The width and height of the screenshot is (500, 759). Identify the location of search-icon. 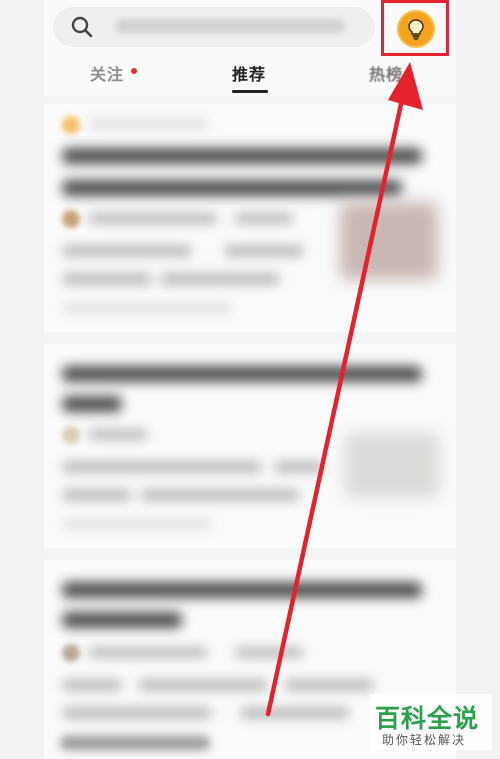
(82, 27).